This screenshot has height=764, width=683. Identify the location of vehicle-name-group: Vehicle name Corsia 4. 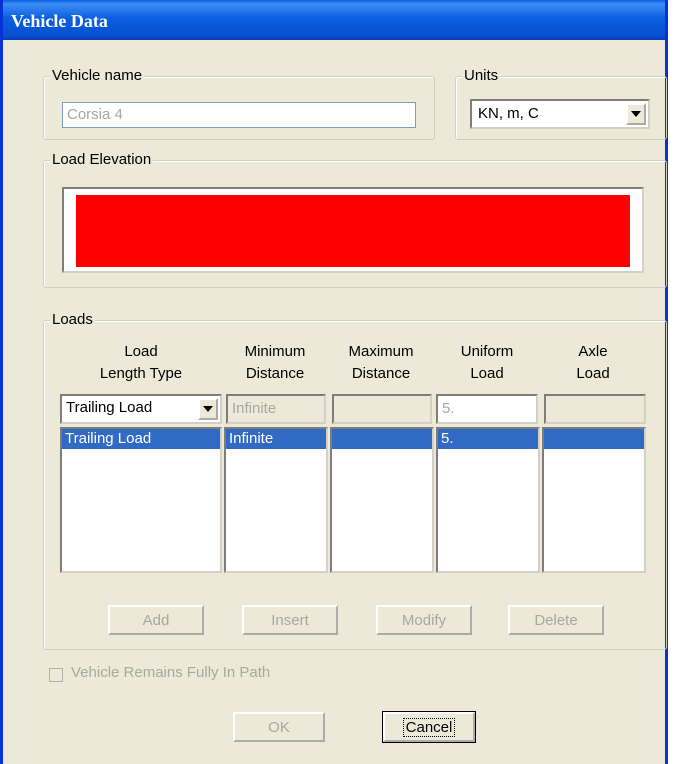
(239, 103).